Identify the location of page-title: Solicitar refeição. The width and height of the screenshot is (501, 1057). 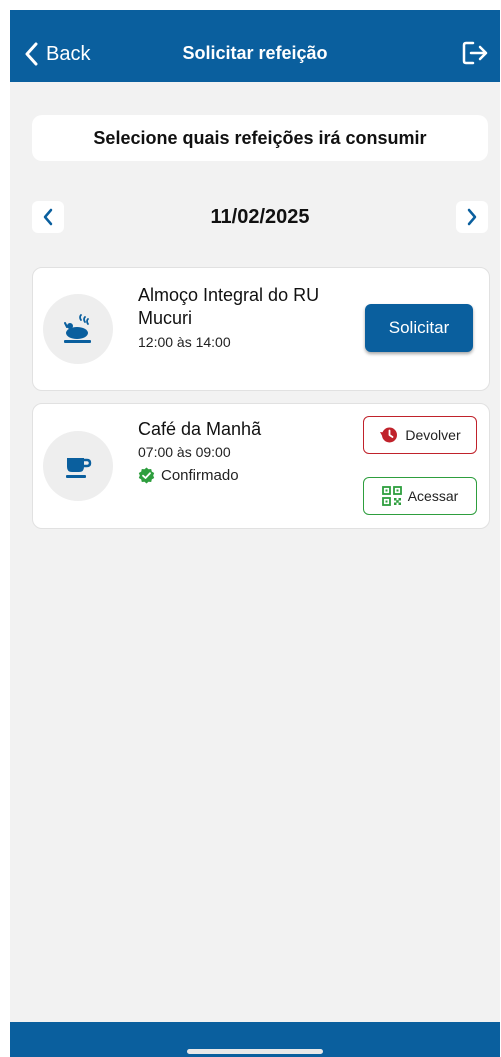
(255, 53).